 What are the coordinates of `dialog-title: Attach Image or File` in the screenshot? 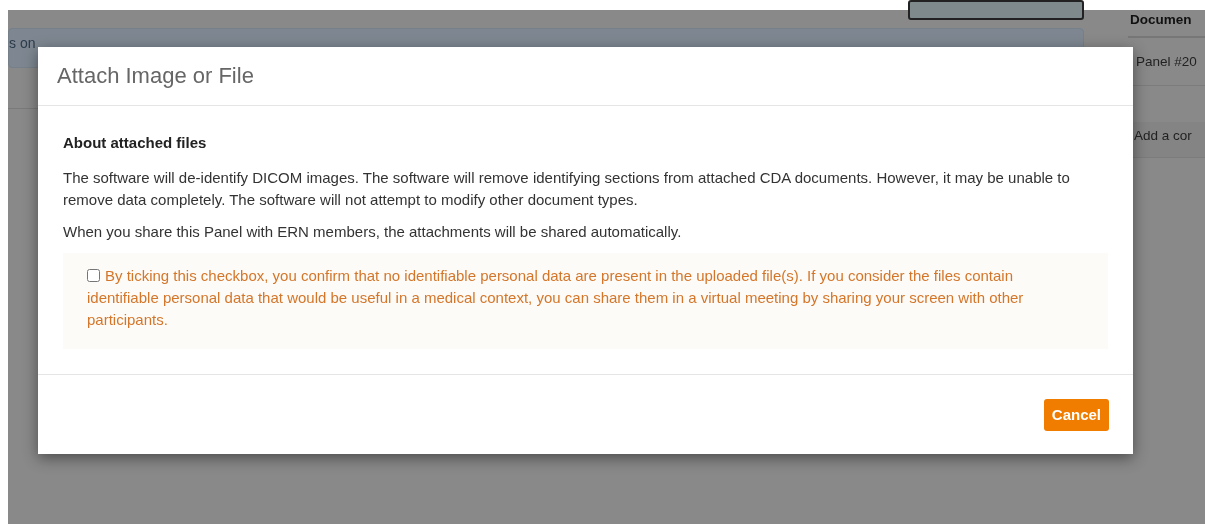 It's located at (156, 76).